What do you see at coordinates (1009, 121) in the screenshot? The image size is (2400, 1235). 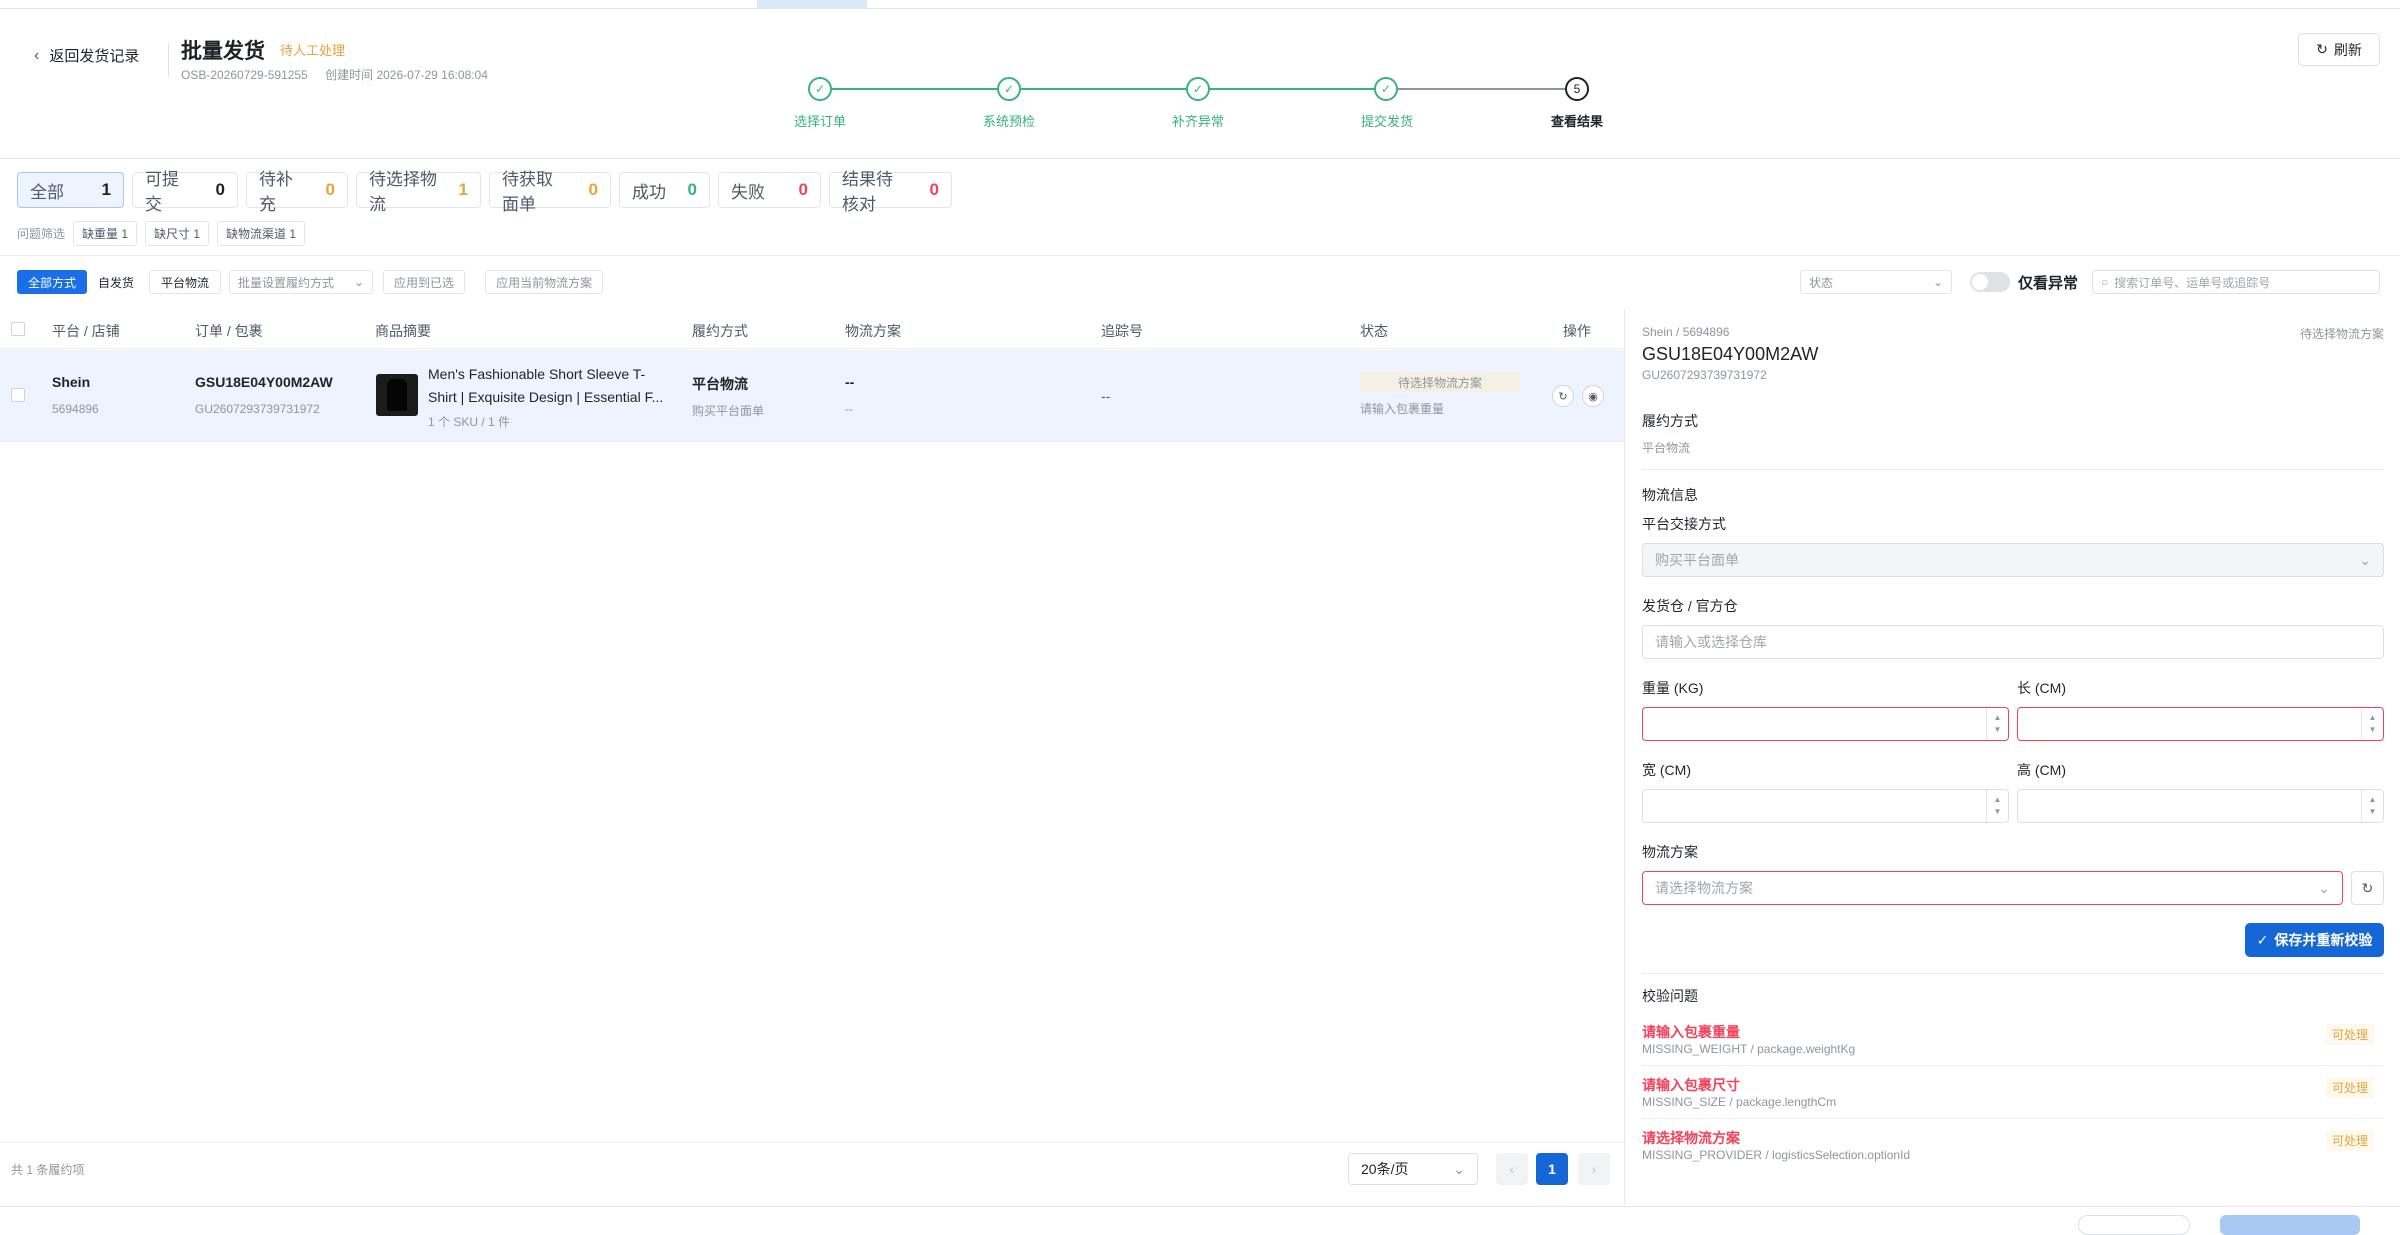 I see `step-2-label: 系统预检` at bounding box center [1009, 121].